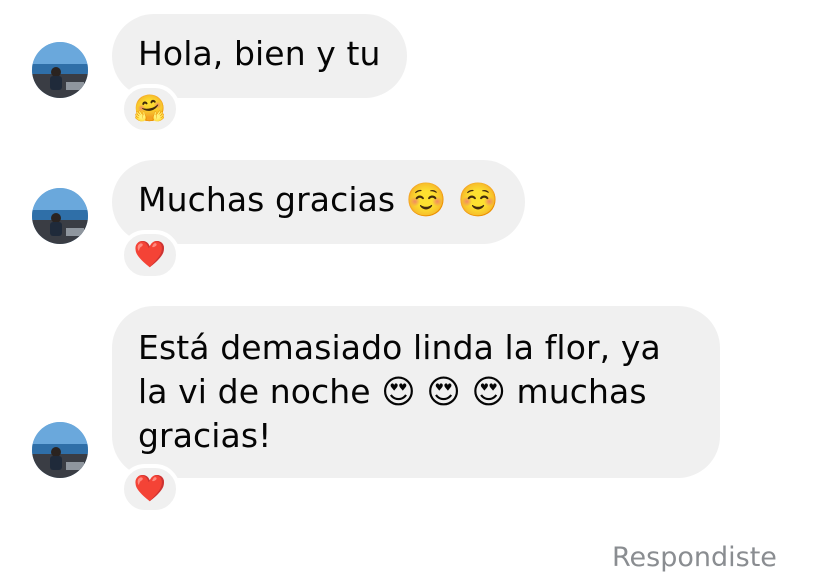  I want to click on avatar, so click(60, 450).